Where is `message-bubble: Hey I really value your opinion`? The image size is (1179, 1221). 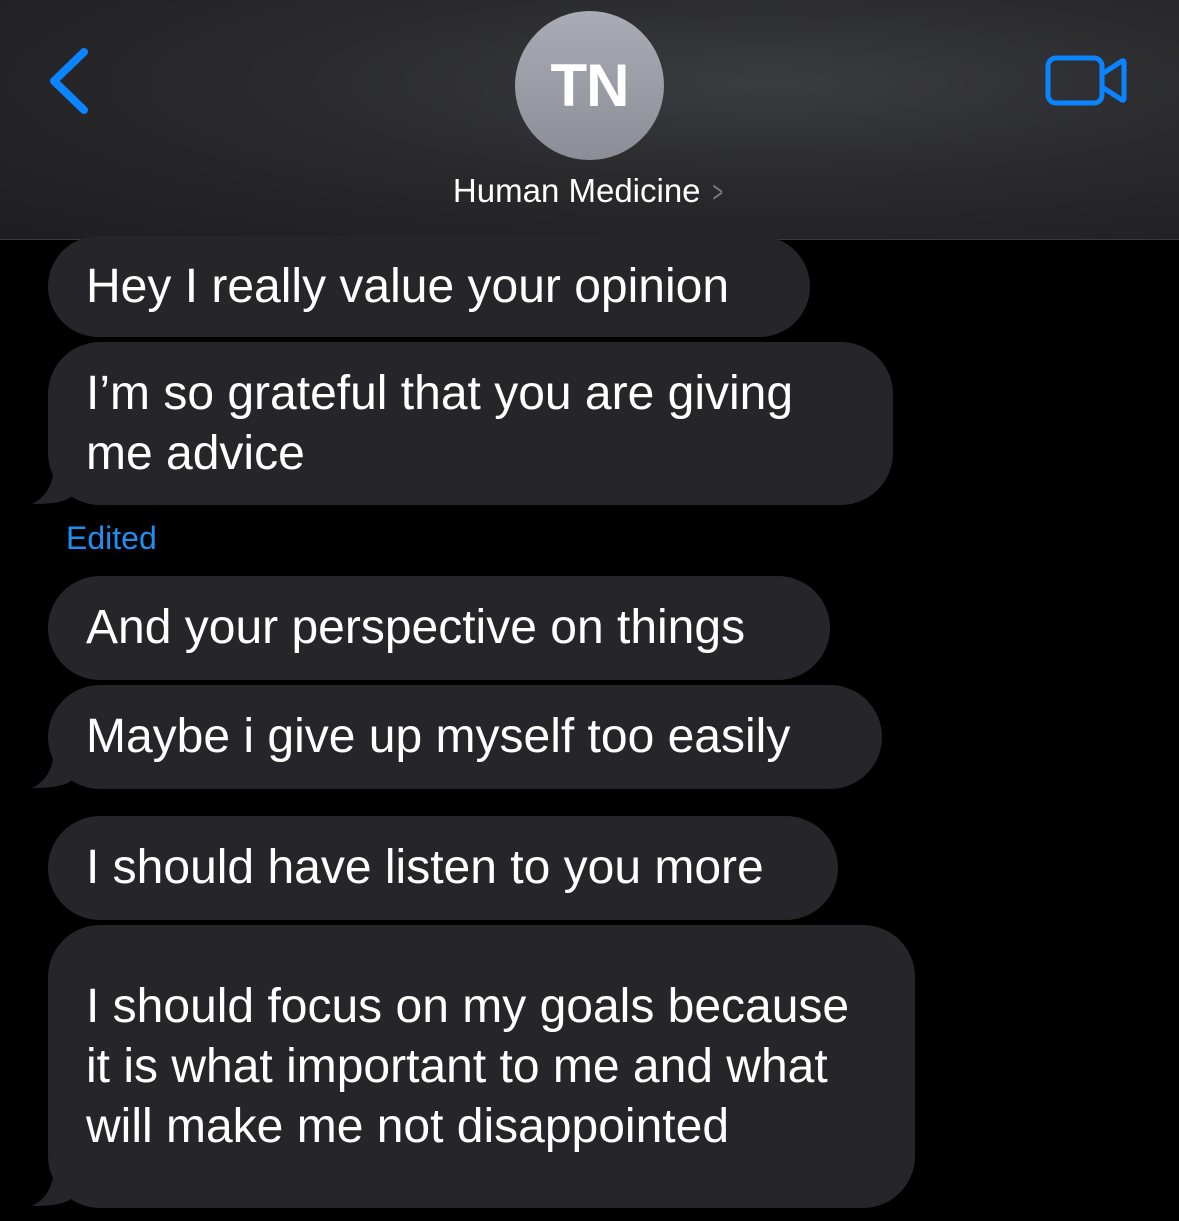 message-bubble: Hey I really value your opinion is located at coordinates (429, 286).